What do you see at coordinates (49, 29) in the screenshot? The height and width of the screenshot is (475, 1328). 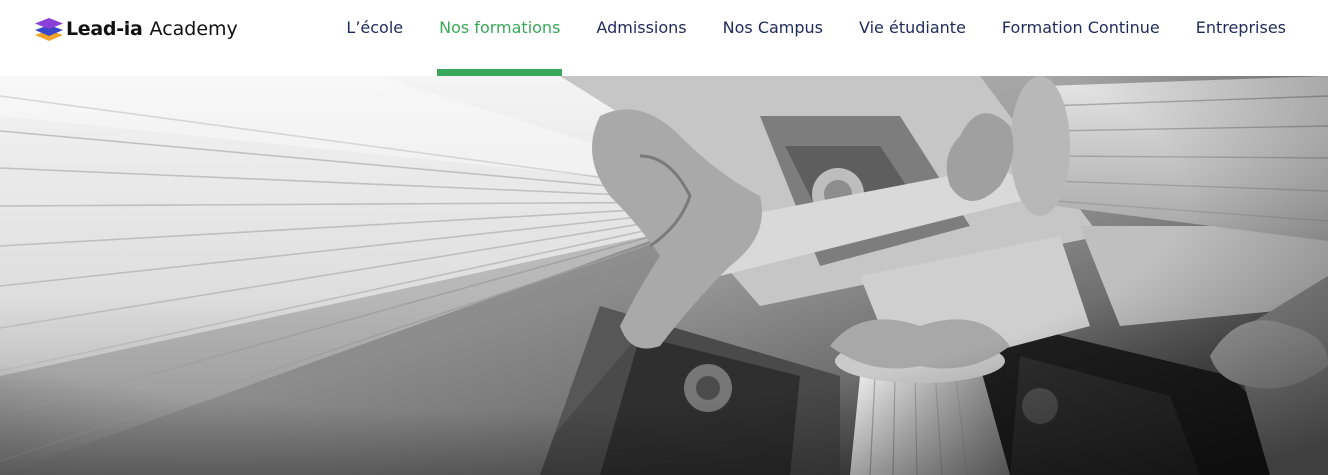 I see `layers-logo-icon` at bounding box center [49, 29].